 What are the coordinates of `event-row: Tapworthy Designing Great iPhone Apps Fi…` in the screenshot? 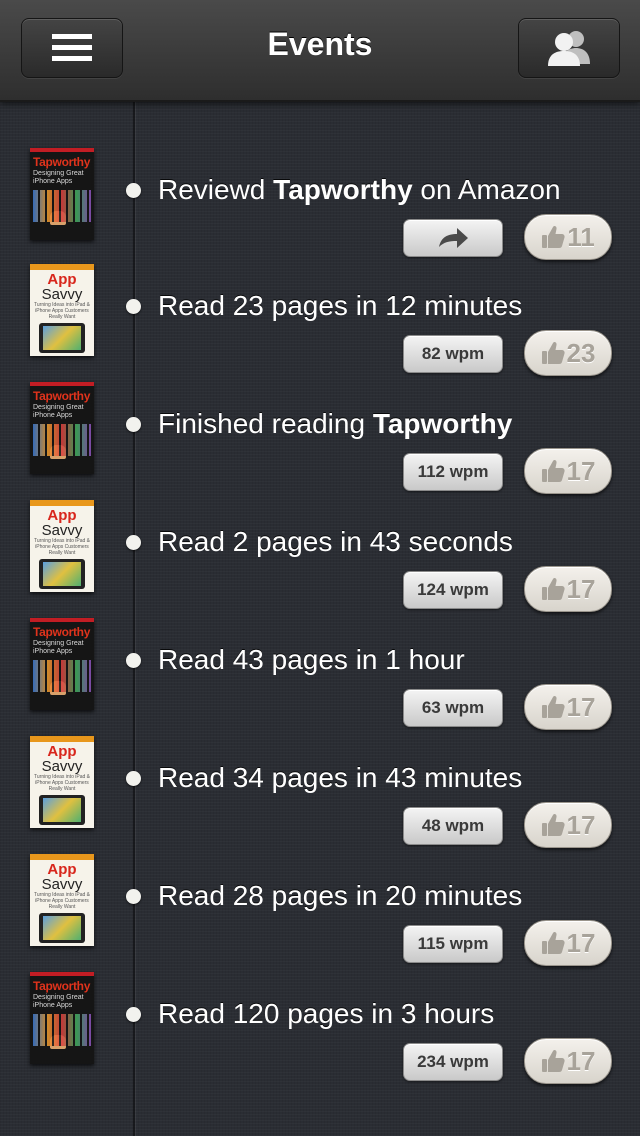 It's located at (320, 441).